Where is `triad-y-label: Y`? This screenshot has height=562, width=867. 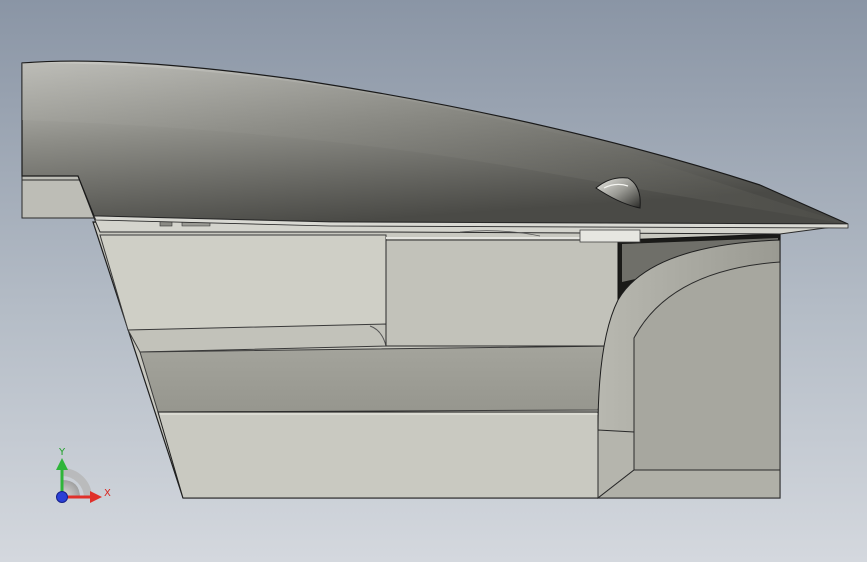 triad-y-label: Y is located at coordinates (62, 452).